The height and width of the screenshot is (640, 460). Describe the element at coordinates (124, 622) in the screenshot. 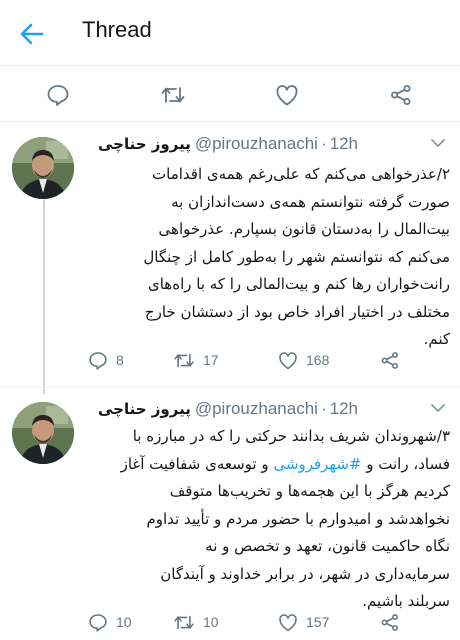

I see `reply-count: 10` at that location.